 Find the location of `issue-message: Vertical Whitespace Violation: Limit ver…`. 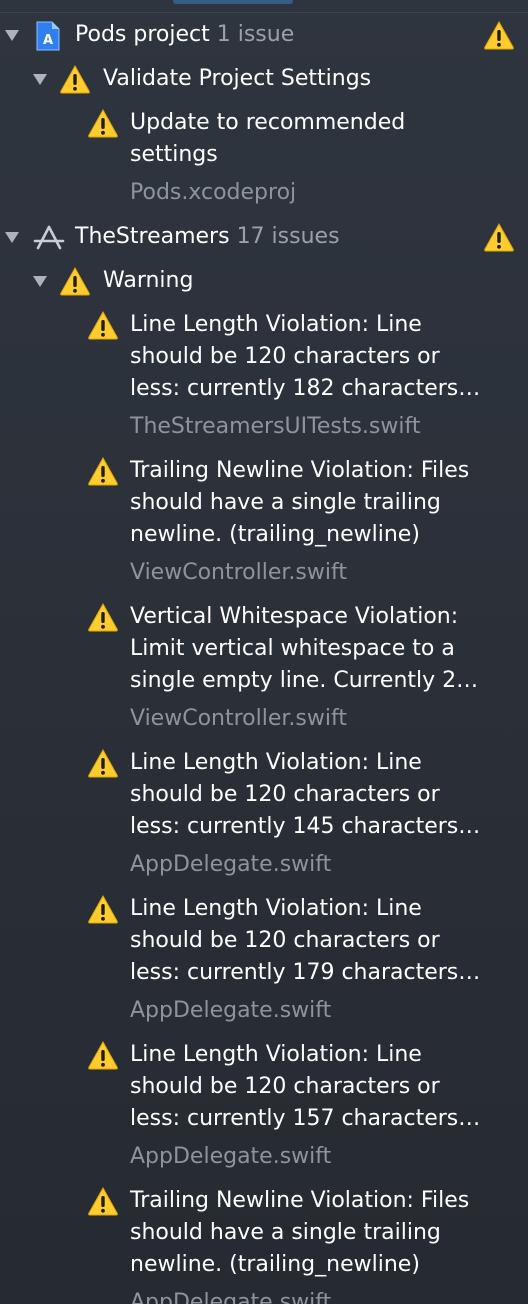

issue-message: Vertical Whitespace Violation: Limit ver… is located at coordinates (304, 648).